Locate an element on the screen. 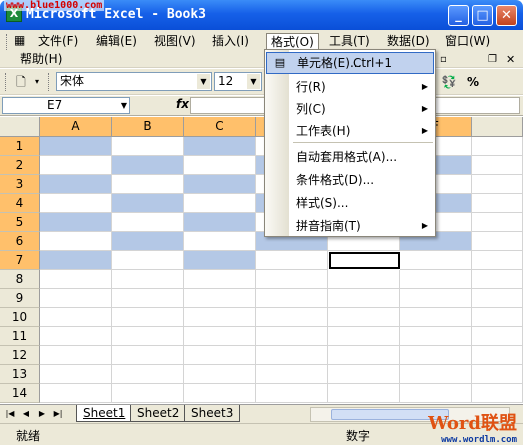 The height and width of the screenshot is (445, 523). menu-help: 帮助(H) is located at coordinates (41, 59).